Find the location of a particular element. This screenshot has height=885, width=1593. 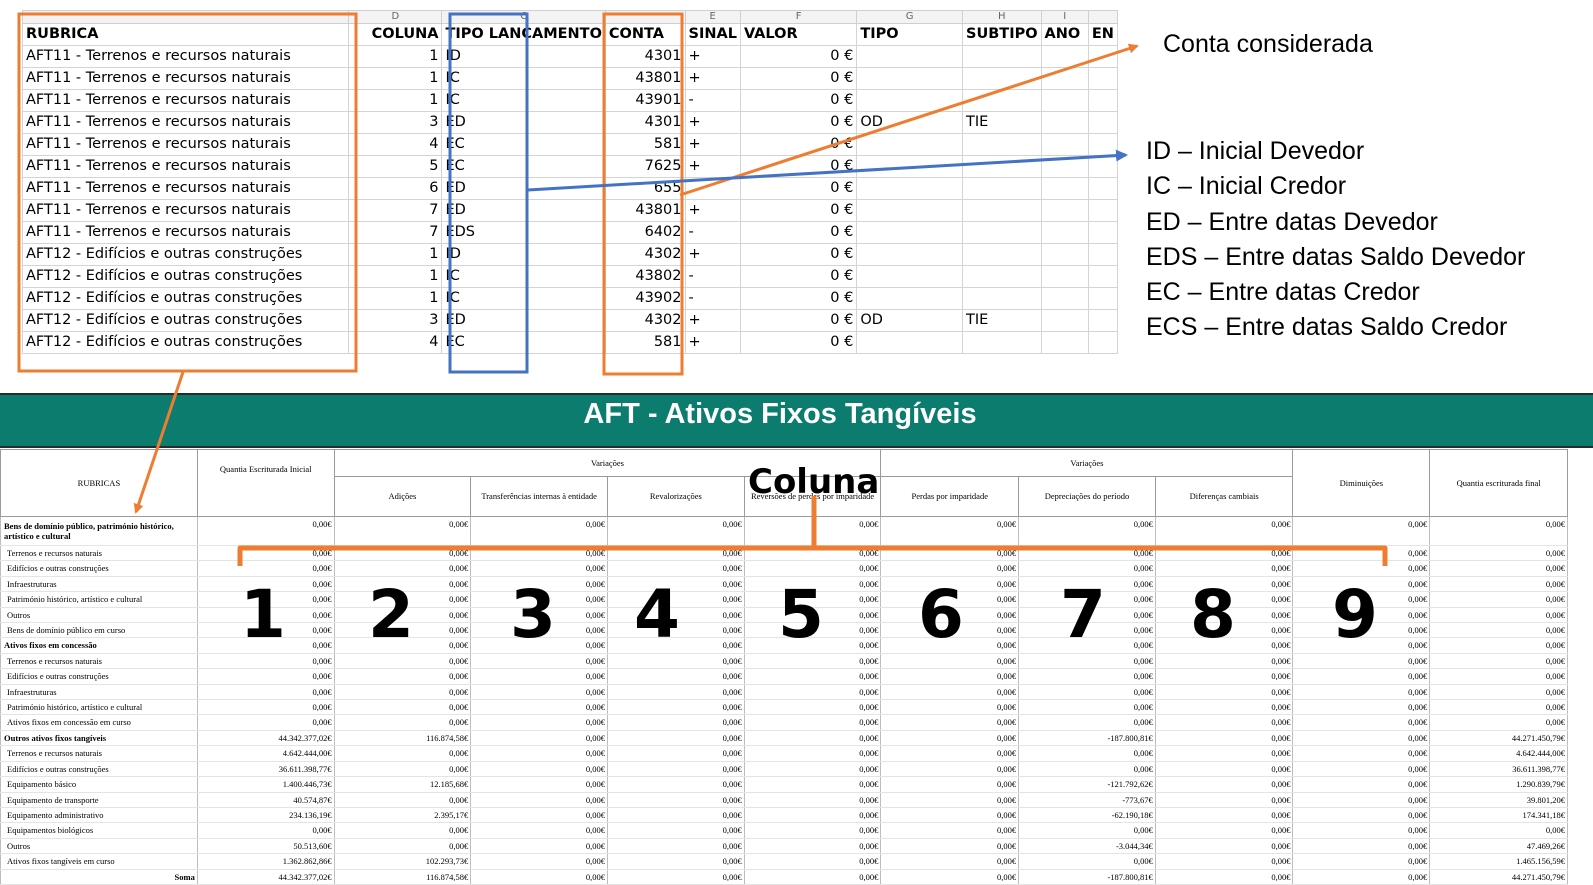

cell-conta: 6402 is located at coordinates (645, 232).